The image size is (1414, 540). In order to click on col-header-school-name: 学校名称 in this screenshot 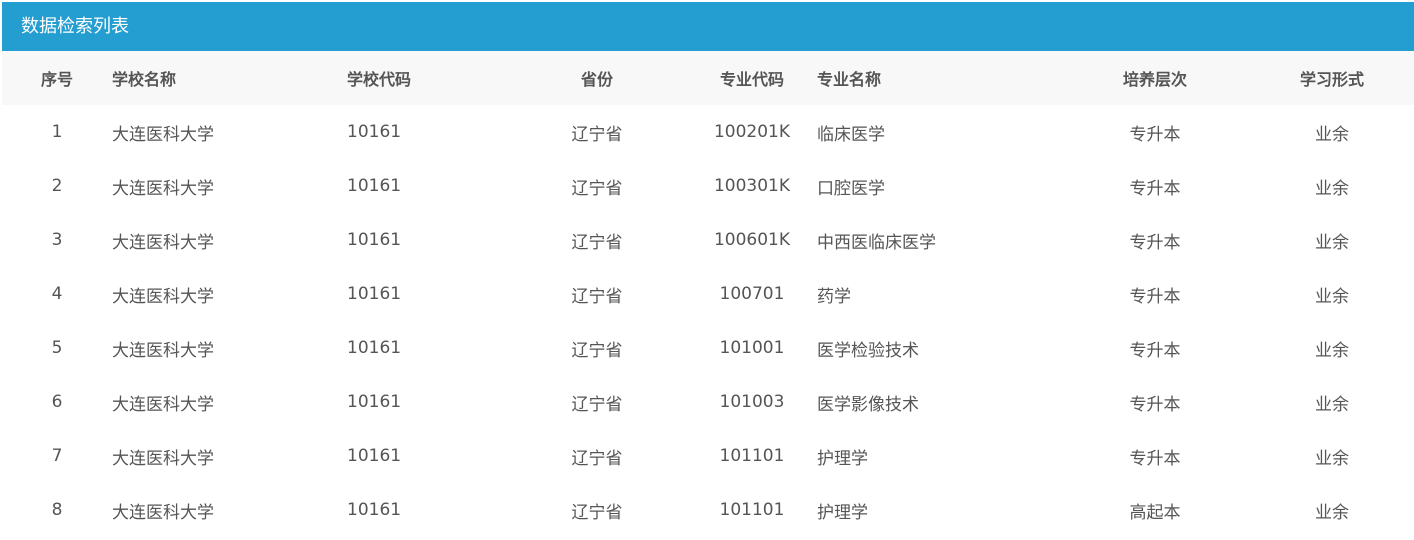, I will do `click(144, 79)`.